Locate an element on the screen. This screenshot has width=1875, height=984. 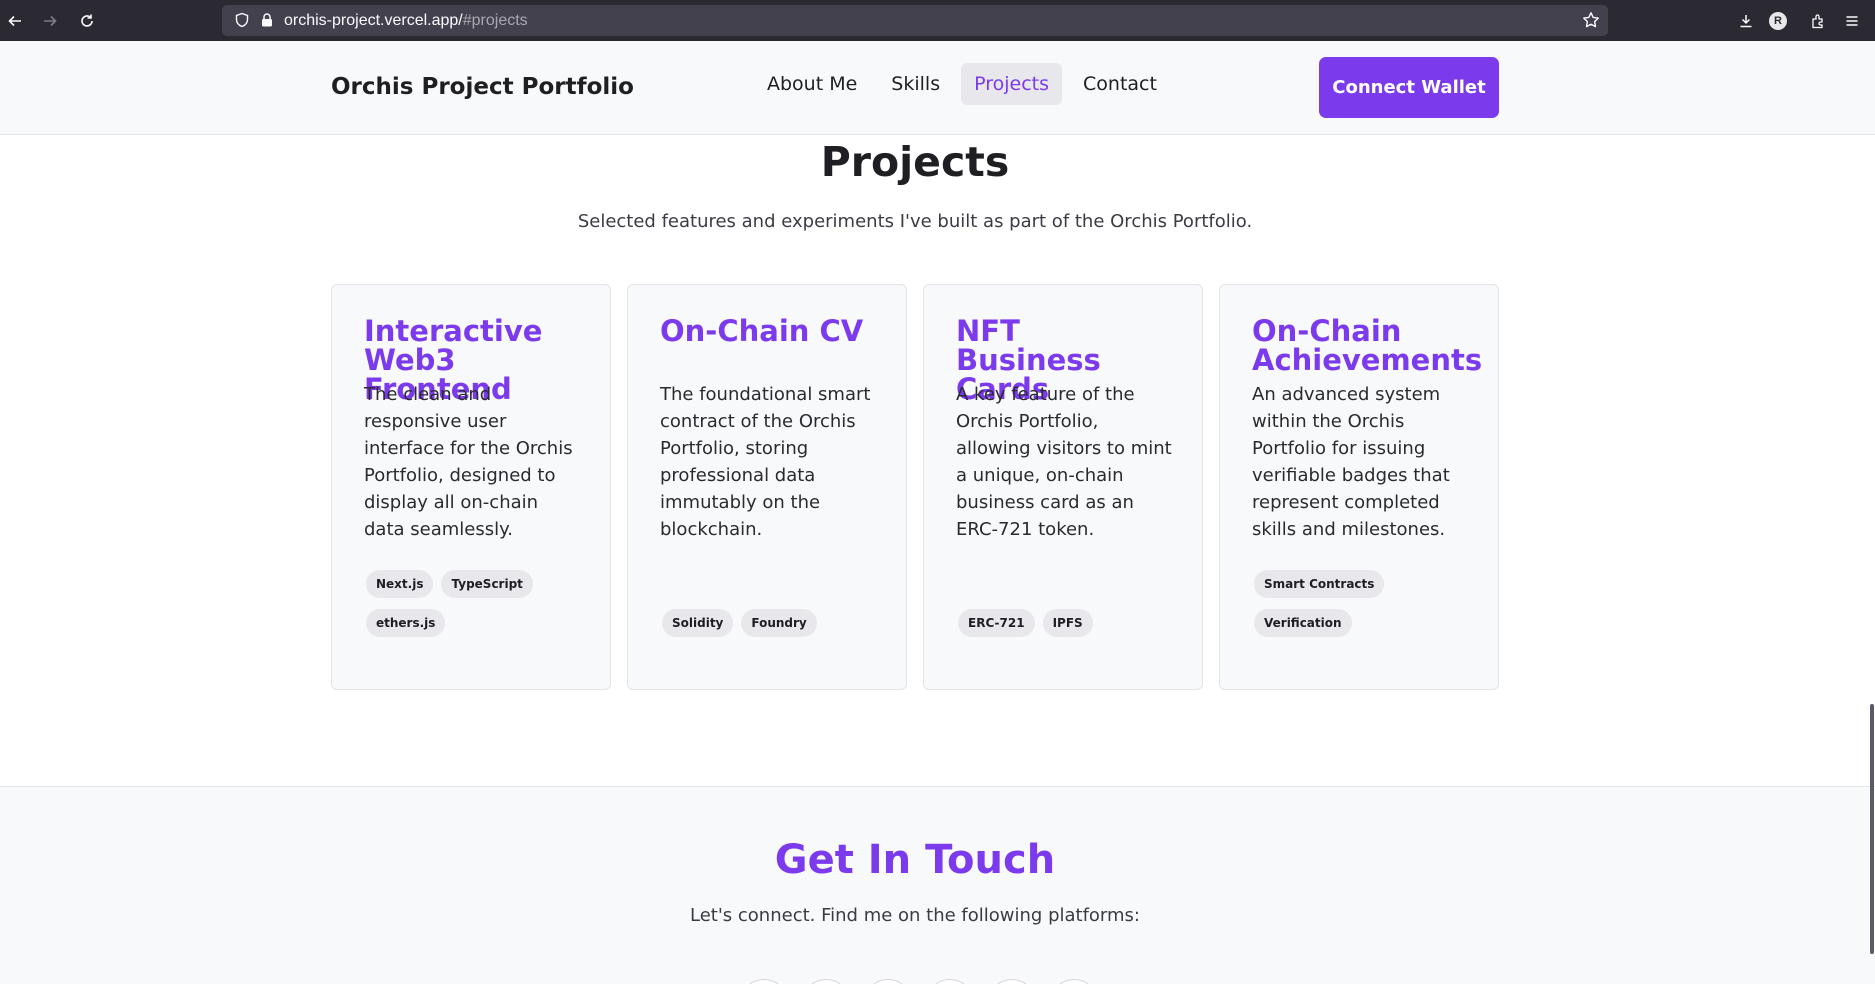
tag: Solidity is located at coordinates (698, 623).